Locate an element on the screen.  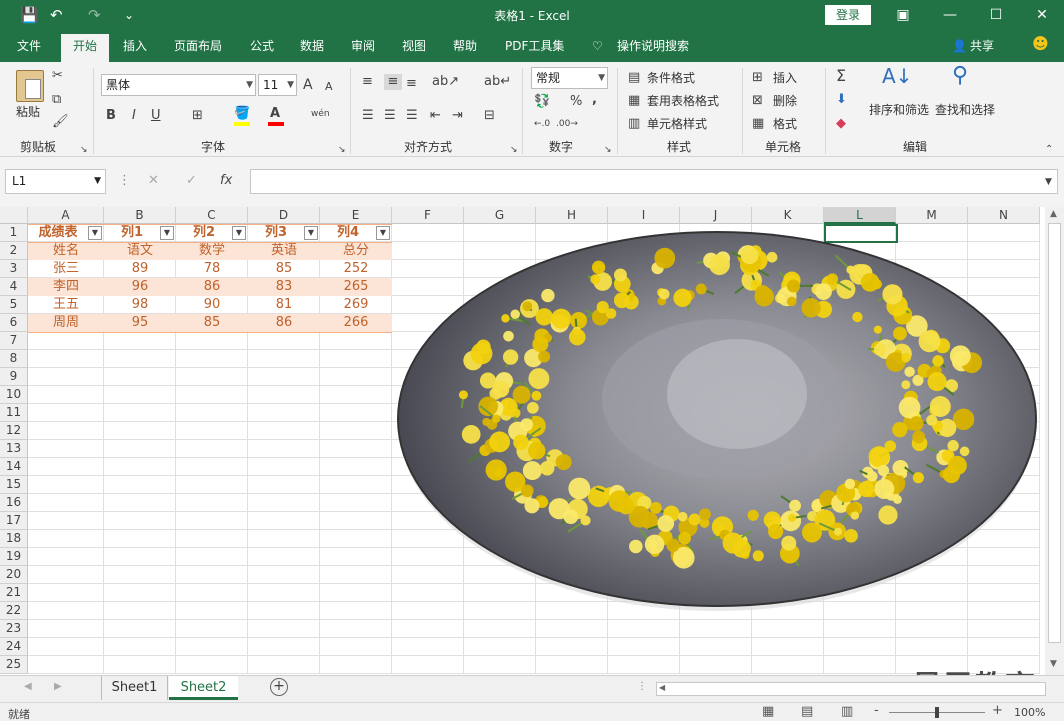
column-header-g: G is located at coordinates (500, 215).